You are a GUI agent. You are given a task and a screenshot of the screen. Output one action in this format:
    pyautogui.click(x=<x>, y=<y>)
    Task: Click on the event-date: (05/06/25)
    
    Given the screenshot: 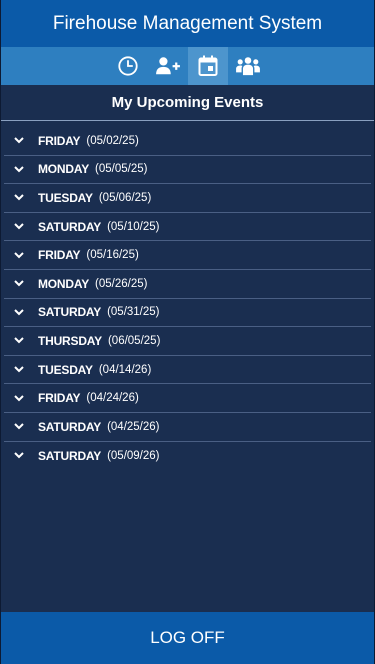 What is the action you would take?
    pyautogui.click(x=125, y=197)
    